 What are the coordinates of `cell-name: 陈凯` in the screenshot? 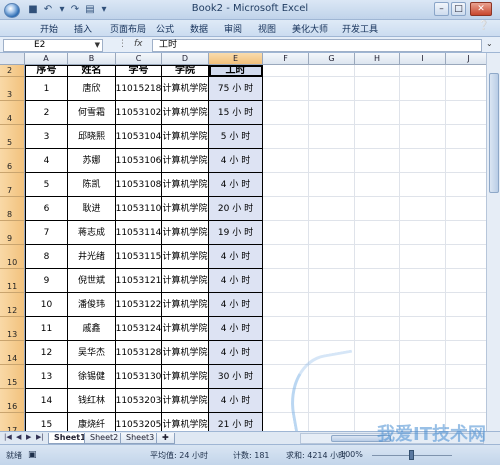 It's located at (92, 185).